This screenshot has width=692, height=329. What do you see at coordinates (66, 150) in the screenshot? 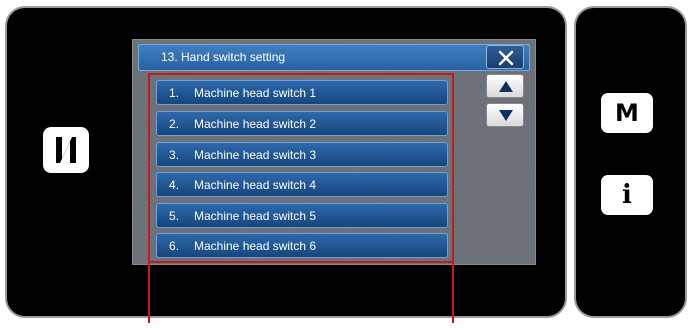
I see `nfc-icon` at bounding box center [66, 150].